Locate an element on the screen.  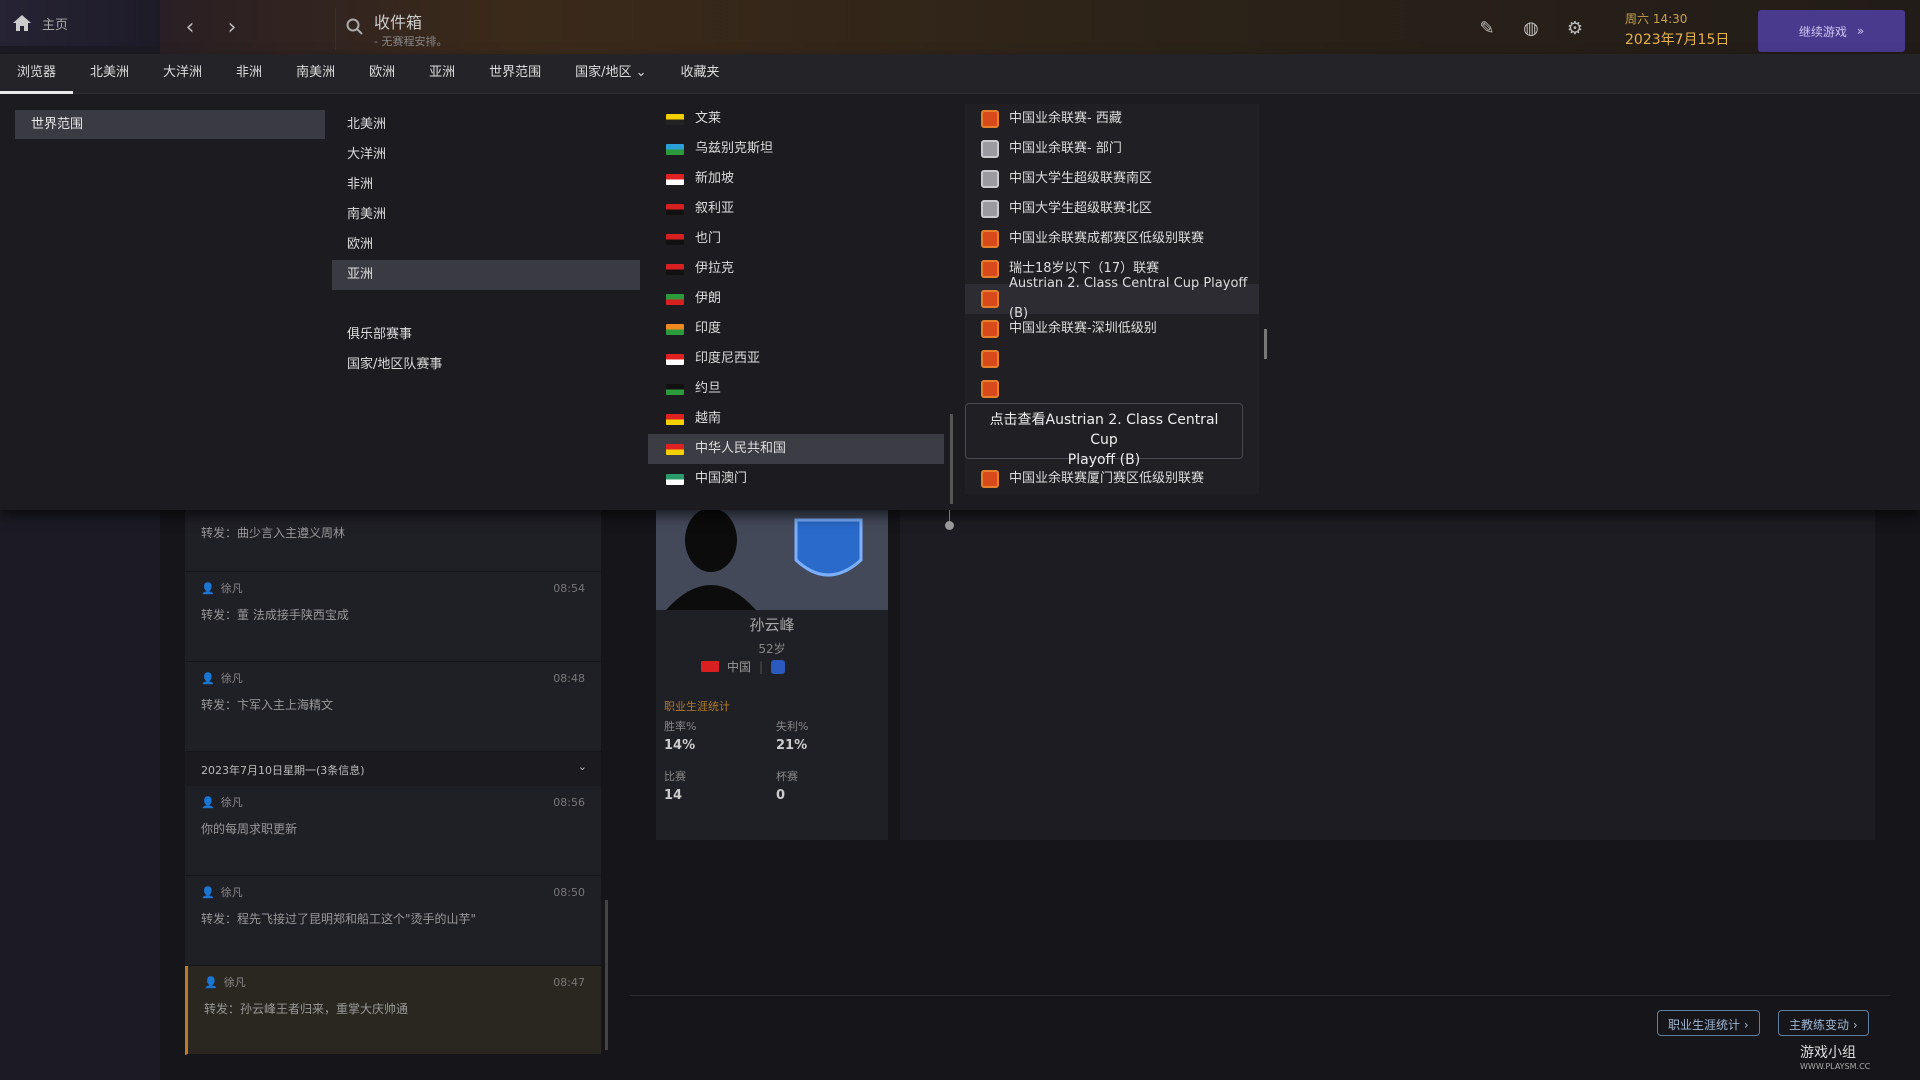
connector-dot is located at coordinates (949, 525).